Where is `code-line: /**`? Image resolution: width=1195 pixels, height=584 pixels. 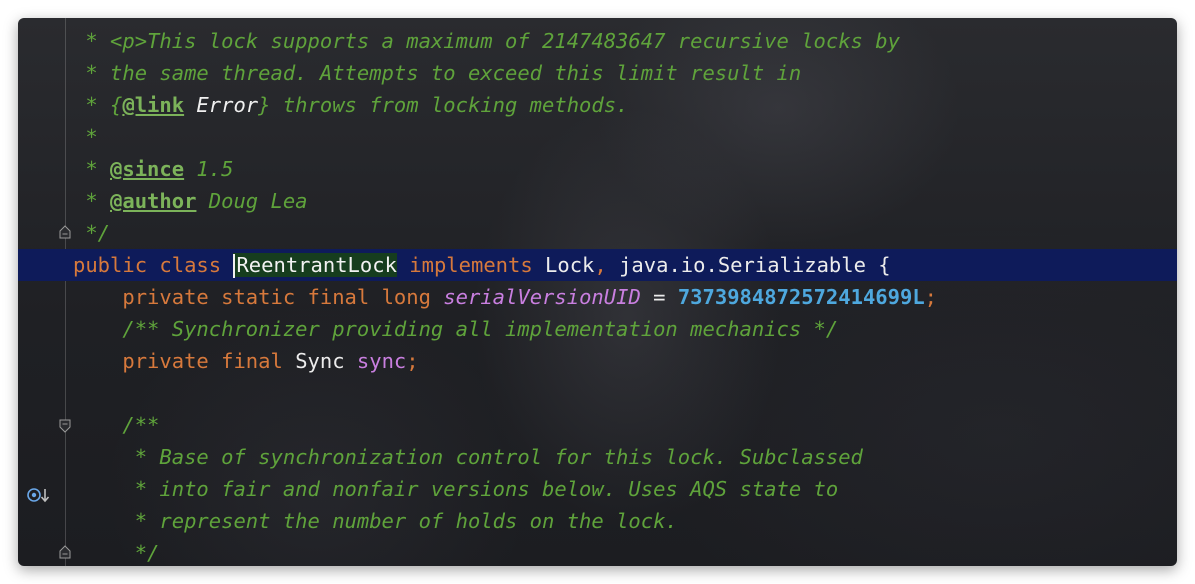 code-line: /** is located at coordinates (141, 425).